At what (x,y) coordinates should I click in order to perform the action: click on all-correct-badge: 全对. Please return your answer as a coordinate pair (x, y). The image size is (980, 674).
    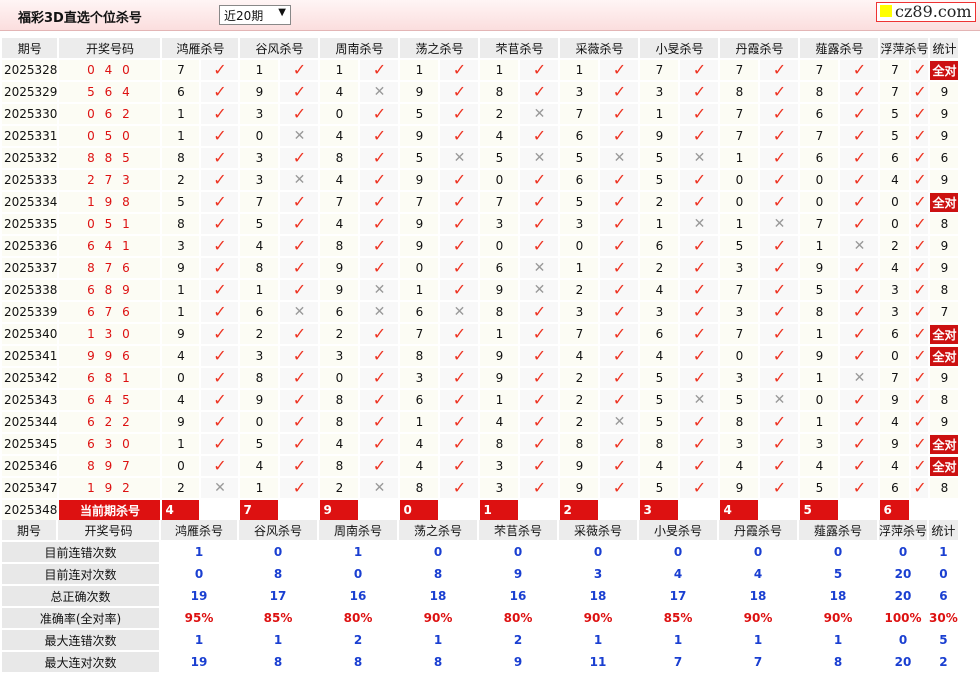
    Looking at the image, I should click on (944, 466).